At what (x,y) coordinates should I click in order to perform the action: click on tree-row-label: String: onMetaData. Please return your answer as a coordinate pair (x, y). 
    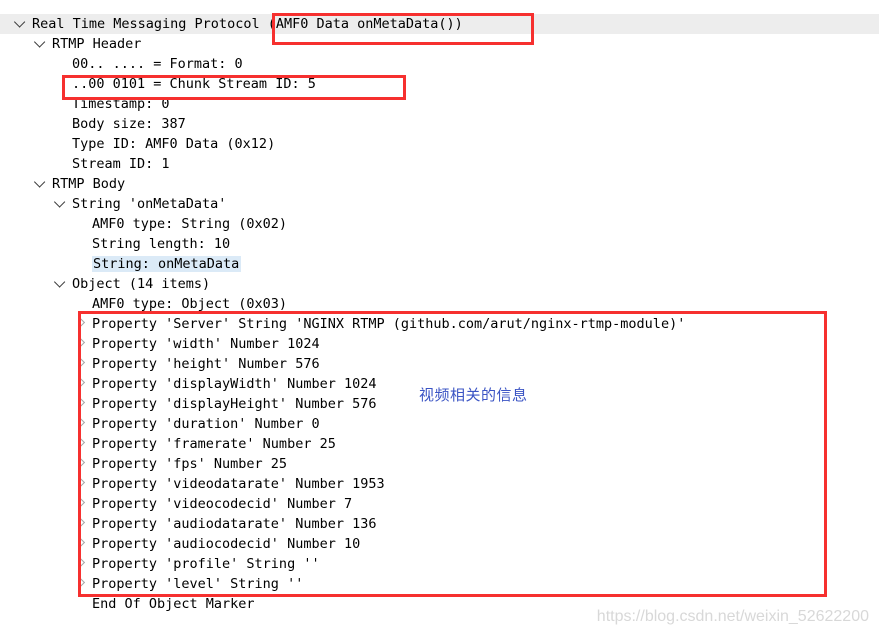
    Looking at the image, I should click on (167, 264).